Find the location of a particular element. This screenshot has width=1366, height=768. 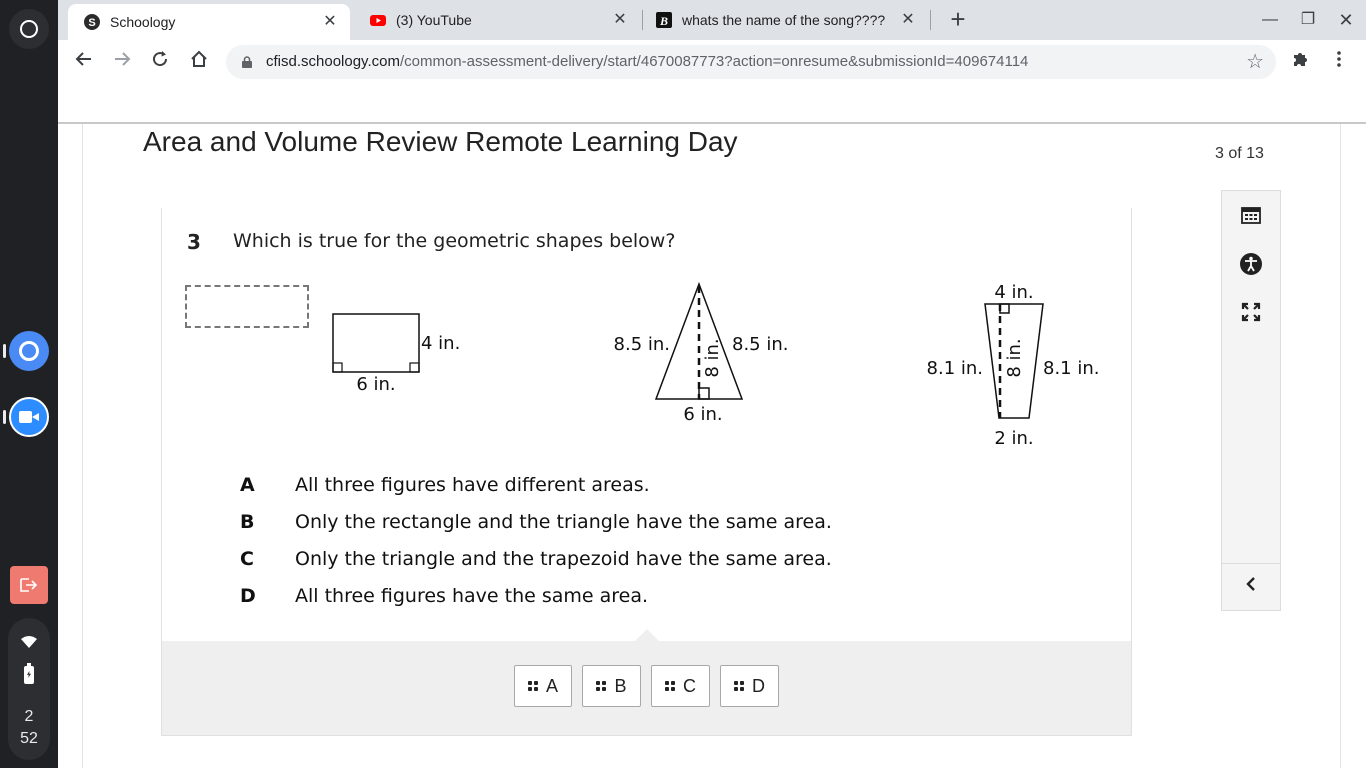

drag-option-label: C is located at coordinates (689, 685).